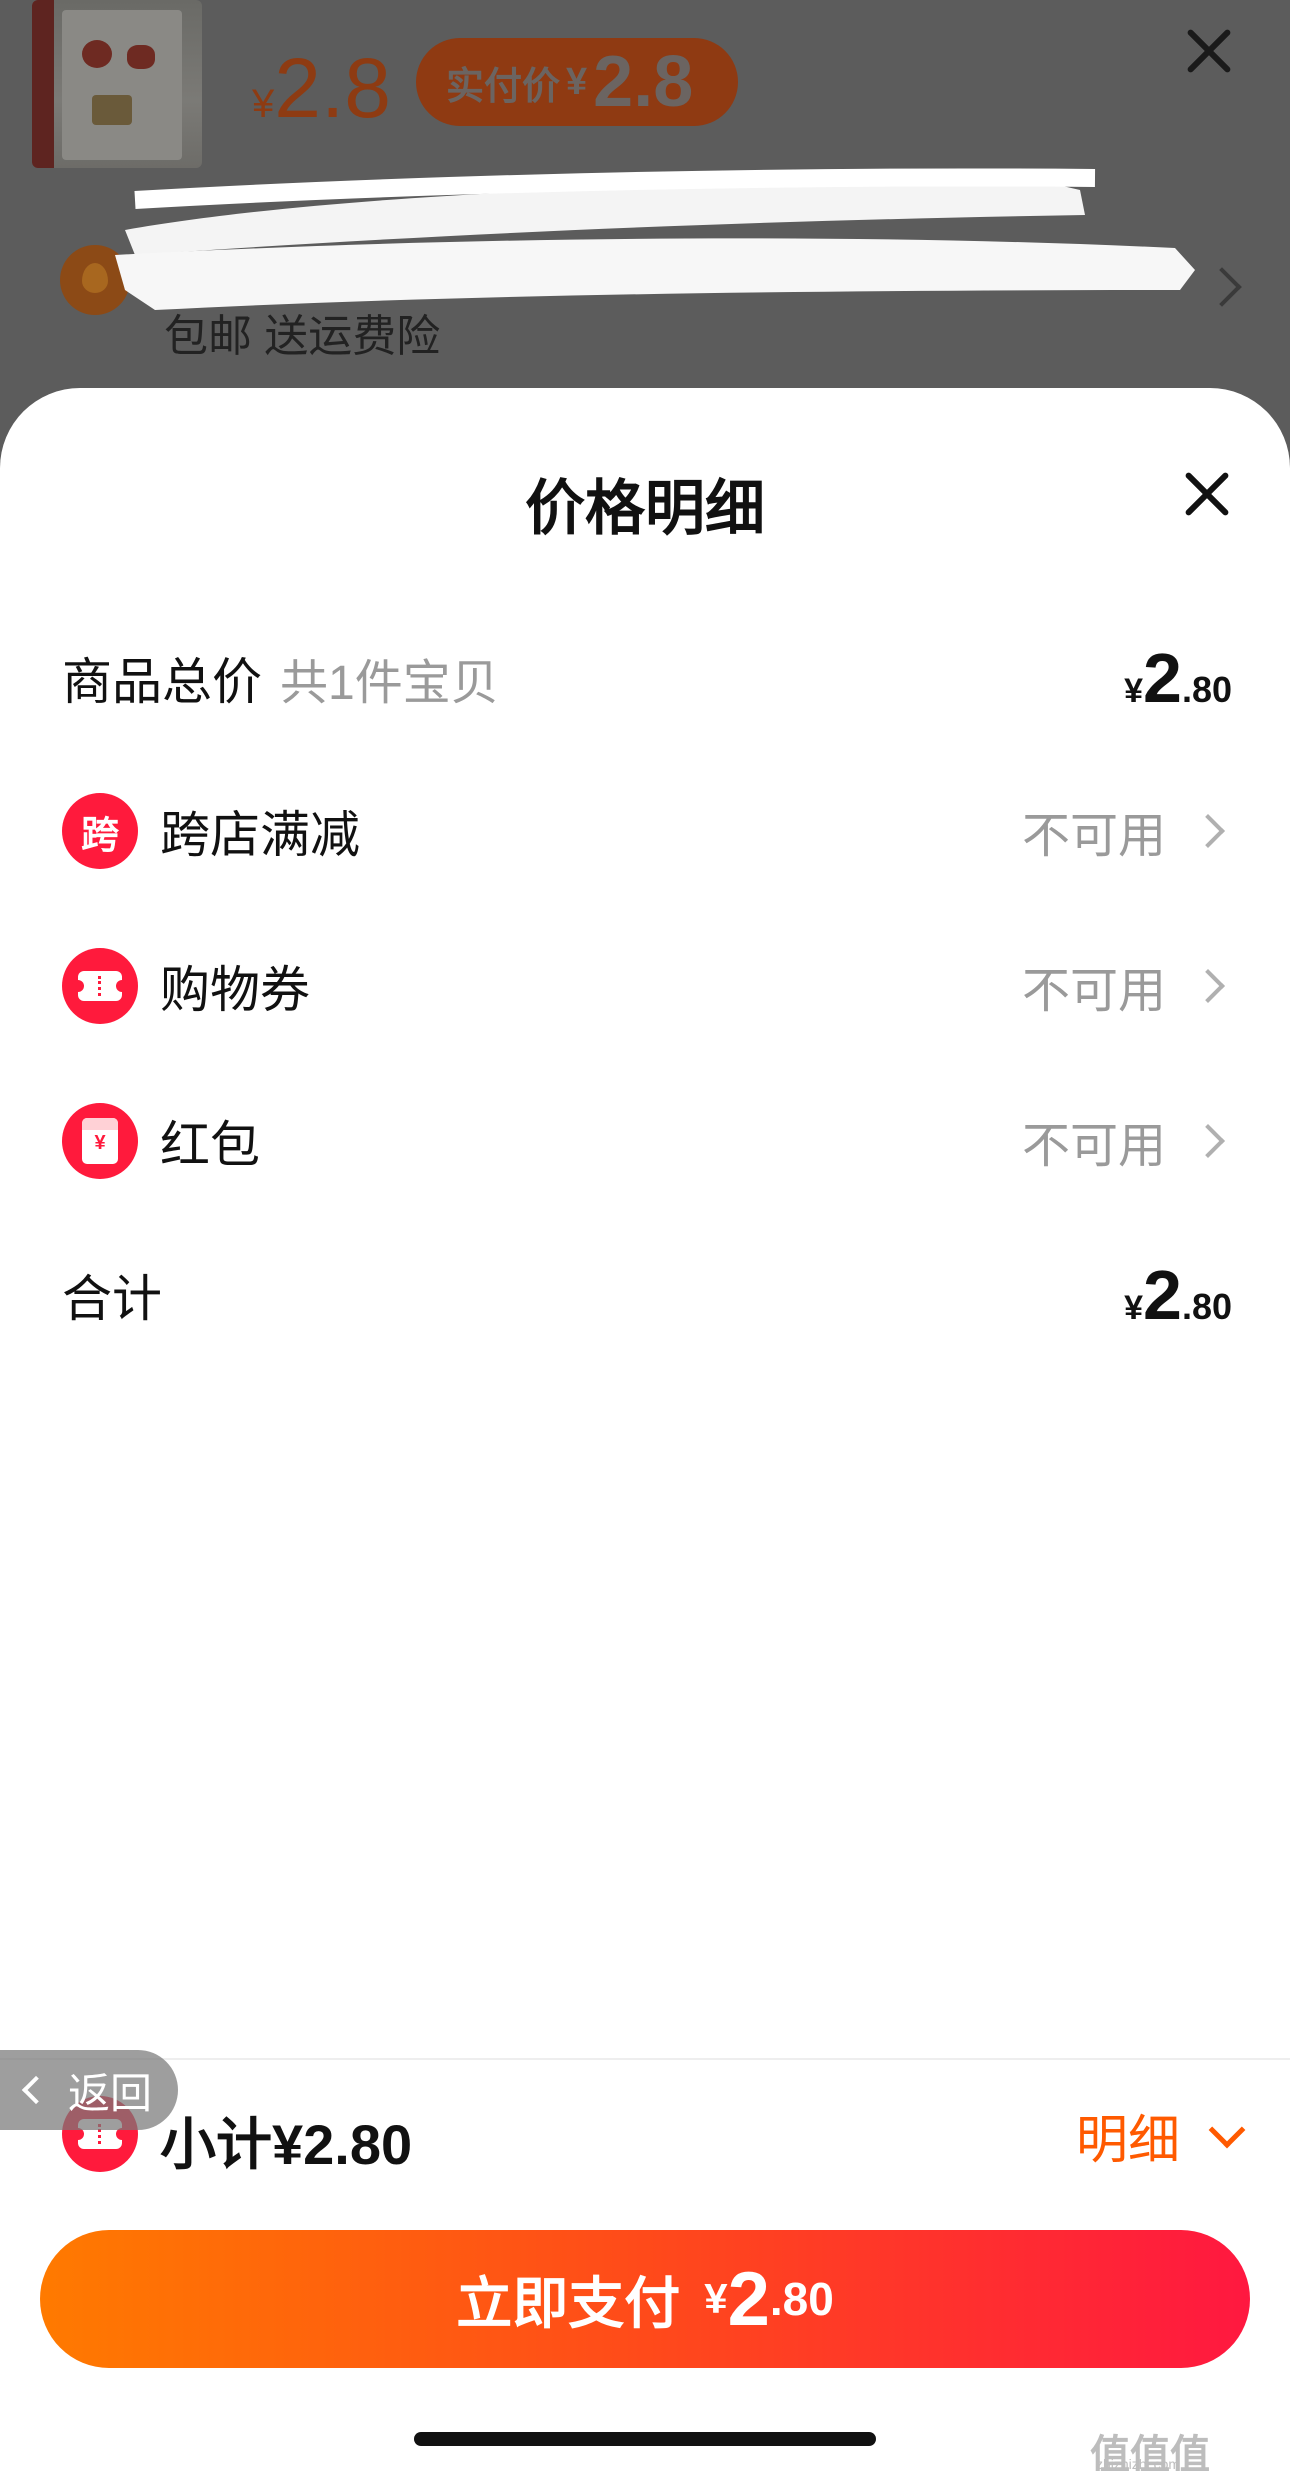  I want to click on detail-label: 明细, so click(1127, 2141).